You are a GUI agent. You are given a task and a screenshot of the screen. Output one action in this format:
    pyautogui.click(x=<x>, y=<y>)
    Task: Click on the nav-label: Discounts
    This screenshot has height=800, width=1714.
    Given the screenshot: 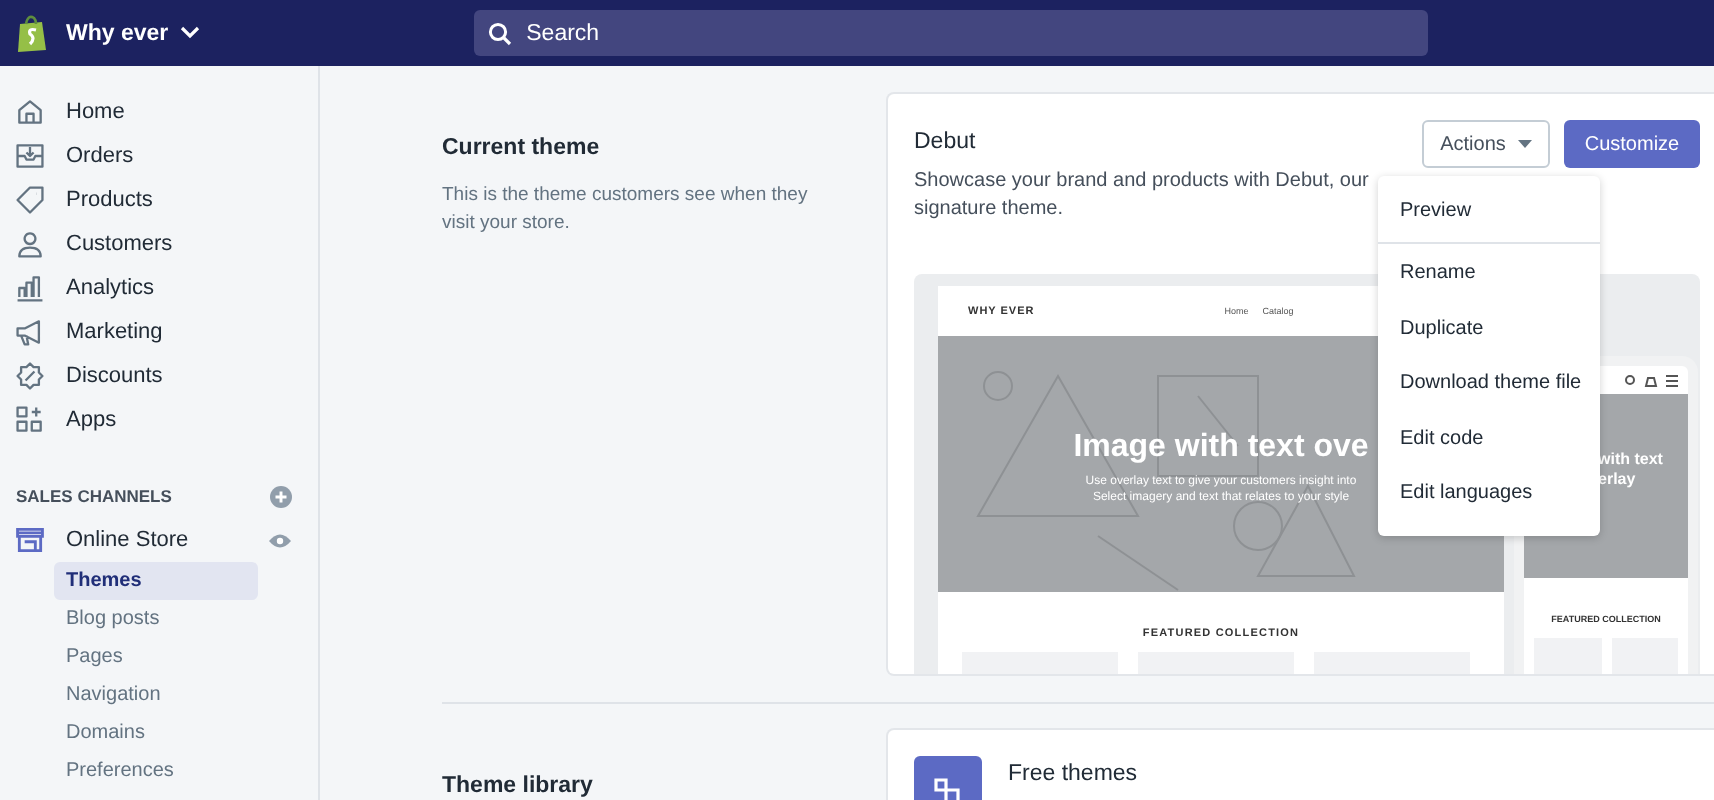 What is the action you would take?
    pyautogui.click(x=114, y=376)
    